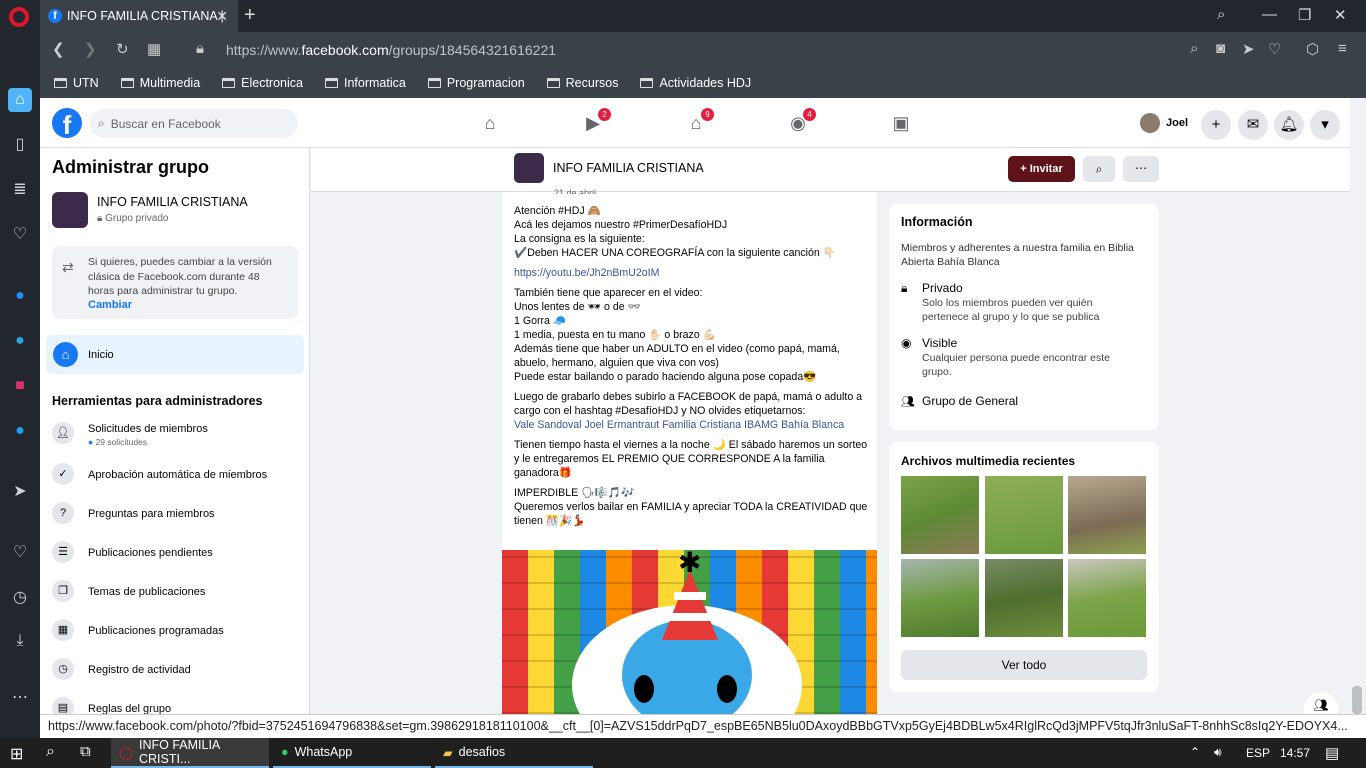 The height and width of the screenshot is (768, 1366). What do you see at coordinates (901, 124) in the screenshot?
I see `gaming-nav-icon: ▣` at bounding box center [901, 124].